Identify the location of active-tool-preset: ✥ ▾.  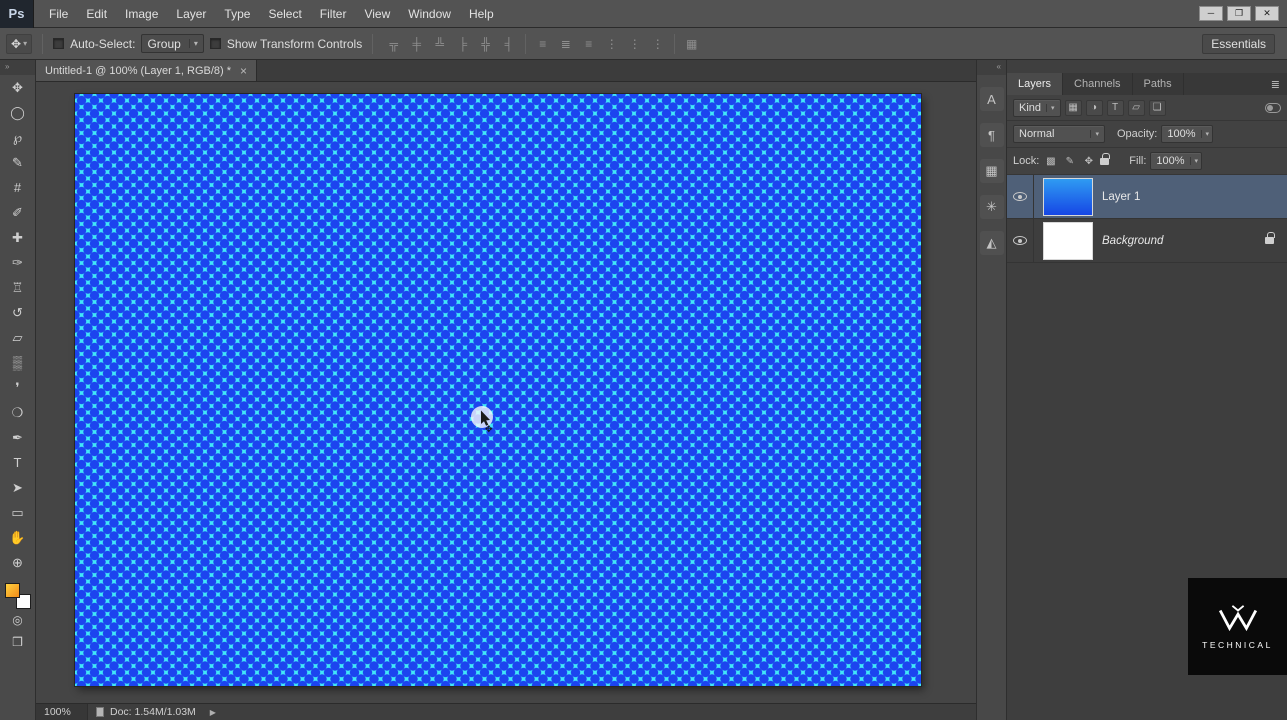
(19, 43).